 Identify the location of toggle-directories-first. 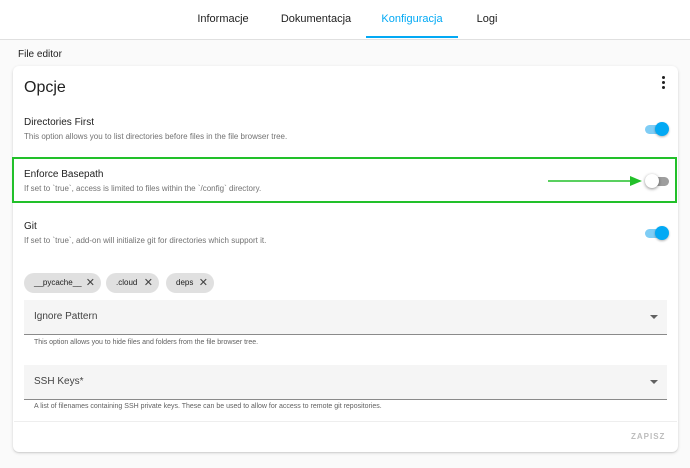
(657, 129).